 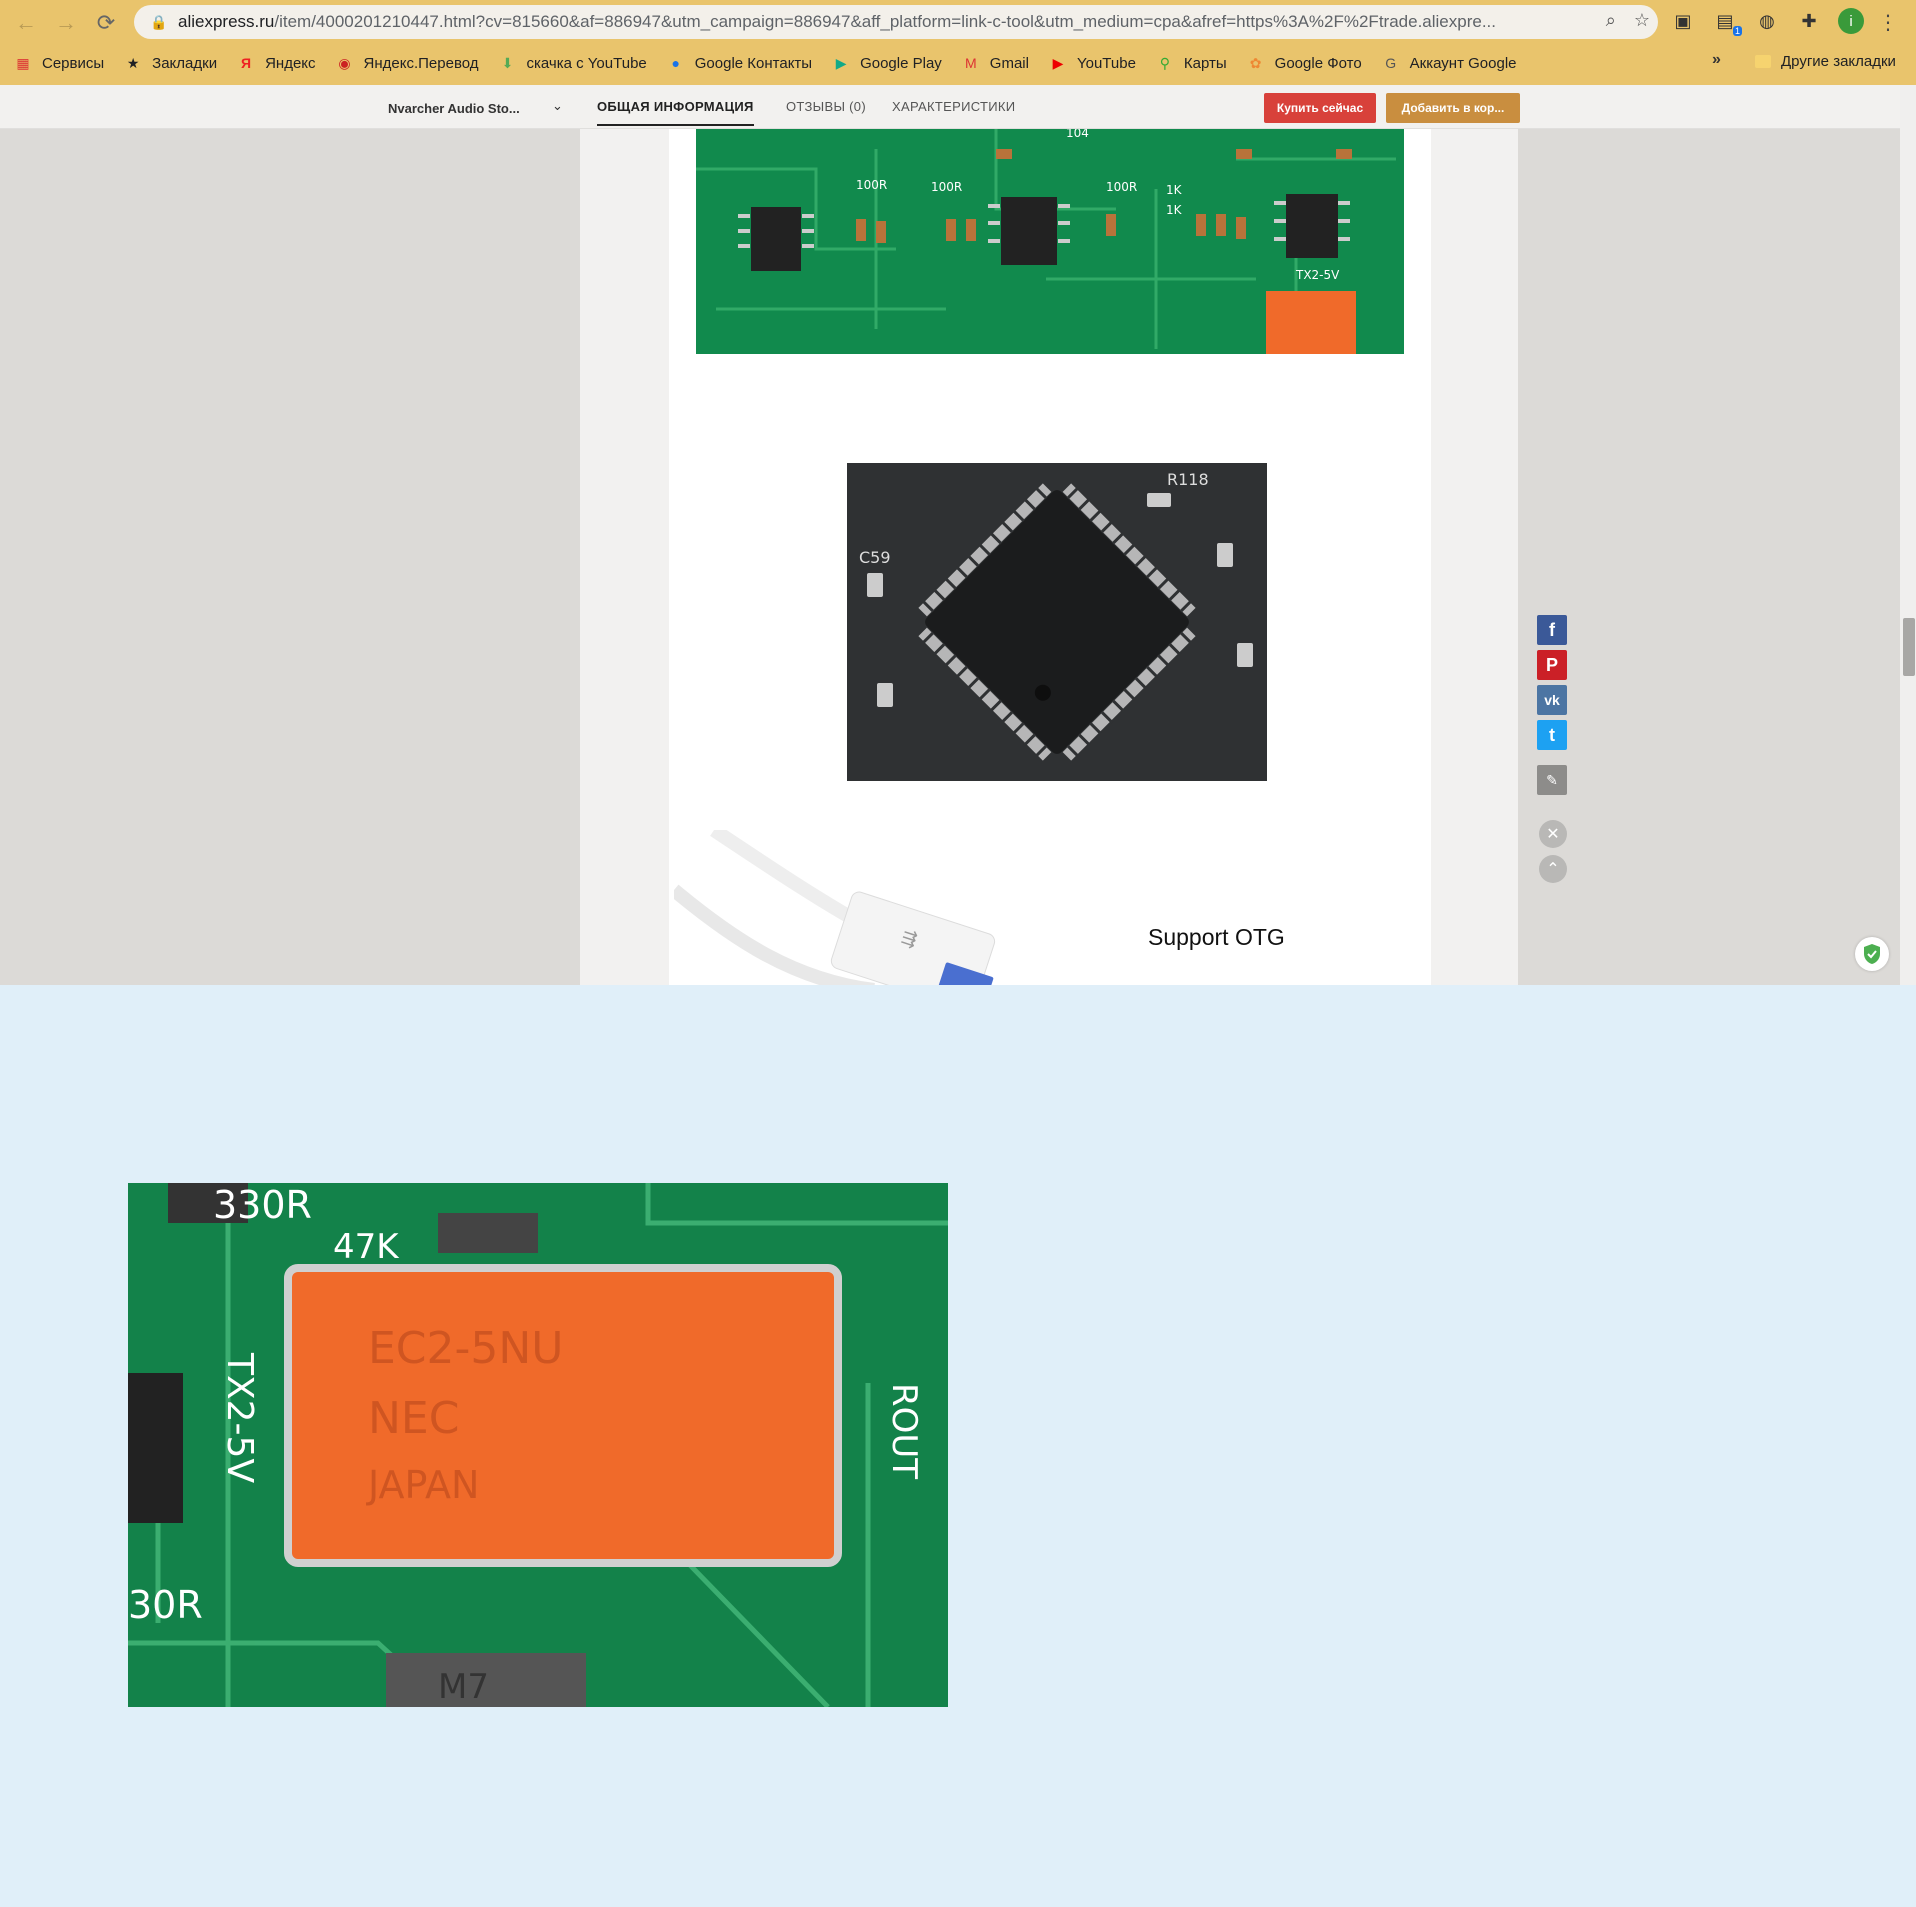 I want to click on zoom-icon: ⌕, so click(x=1611, y=20).